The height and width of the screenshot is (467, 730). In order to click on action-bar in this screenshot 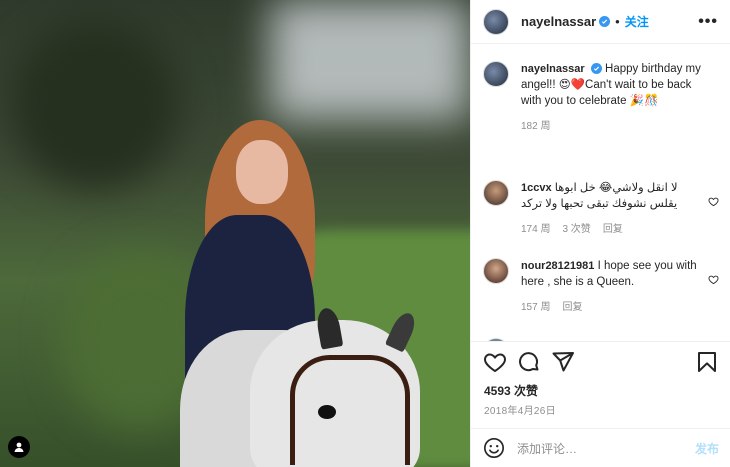, I will do `click(600, 361)`.